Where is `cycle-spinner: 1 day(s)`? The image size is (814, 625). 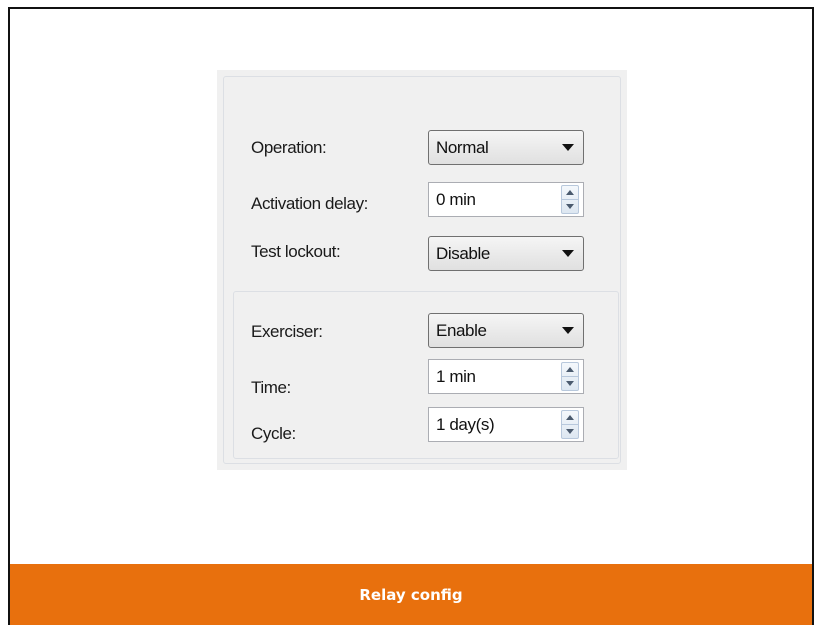
cycle-spinner: 1 day(s) is located at coordinates (506, 424).